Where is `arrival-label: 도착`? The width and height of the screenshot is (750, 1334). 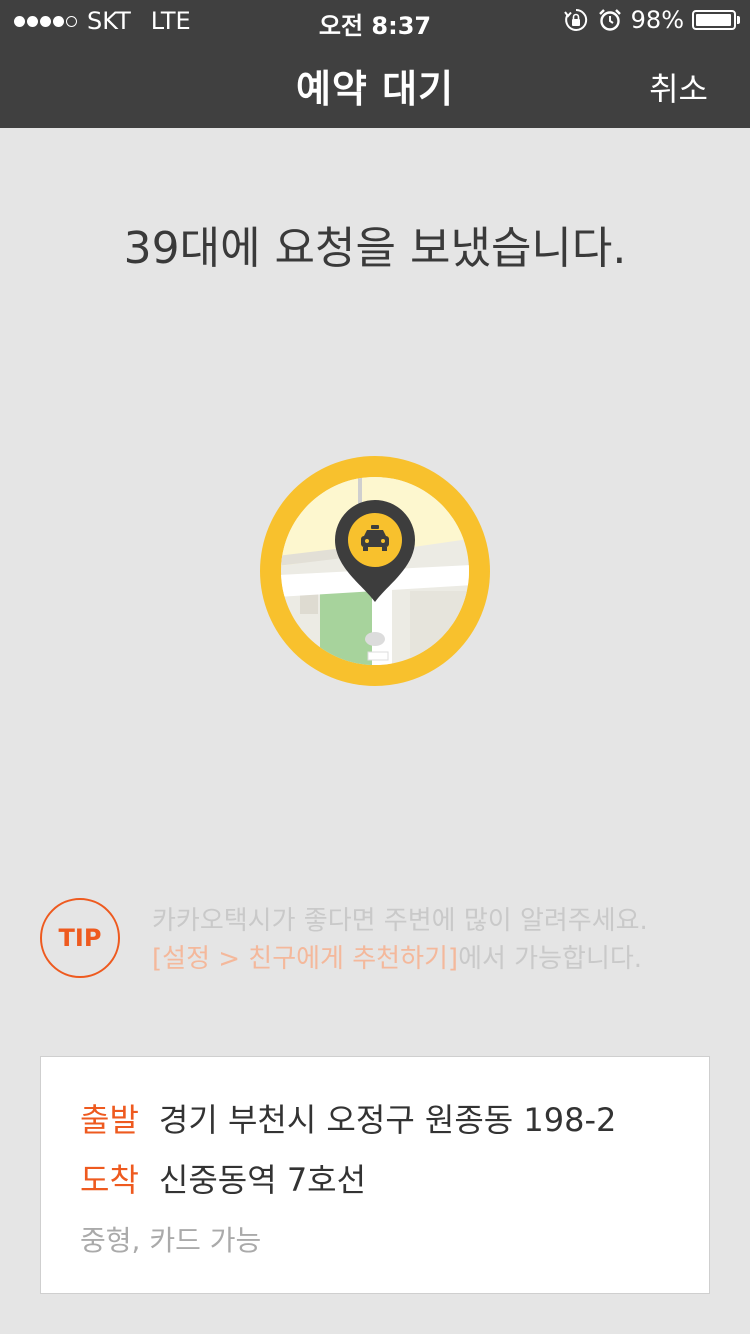
arrival-label: 도착 is located at coordinates (109, 1180).